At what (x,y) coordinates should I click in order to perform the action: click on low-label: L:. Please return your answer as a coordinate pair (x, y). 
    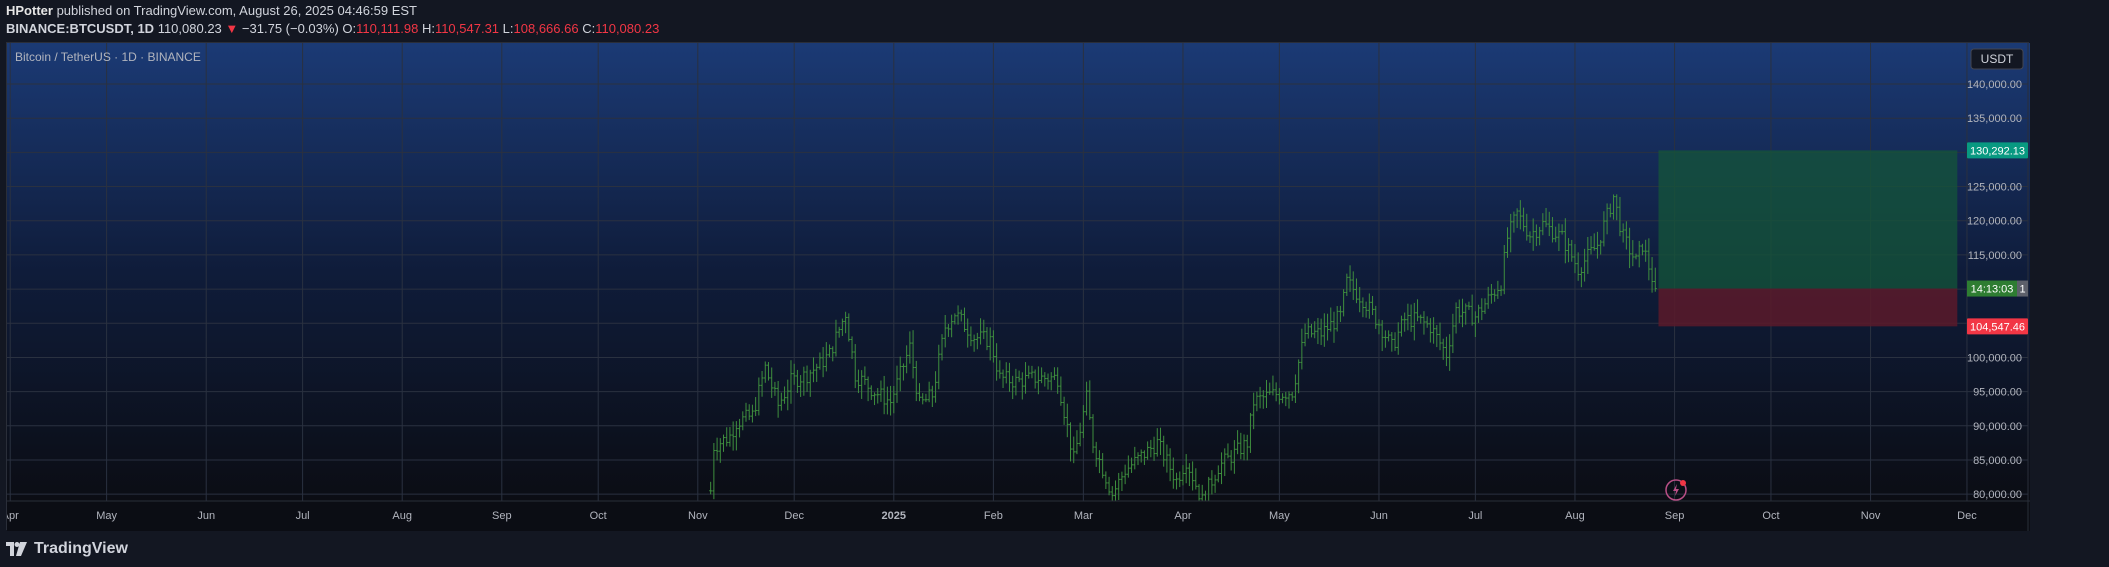
    Looking at the image, I should click on (508, 28).